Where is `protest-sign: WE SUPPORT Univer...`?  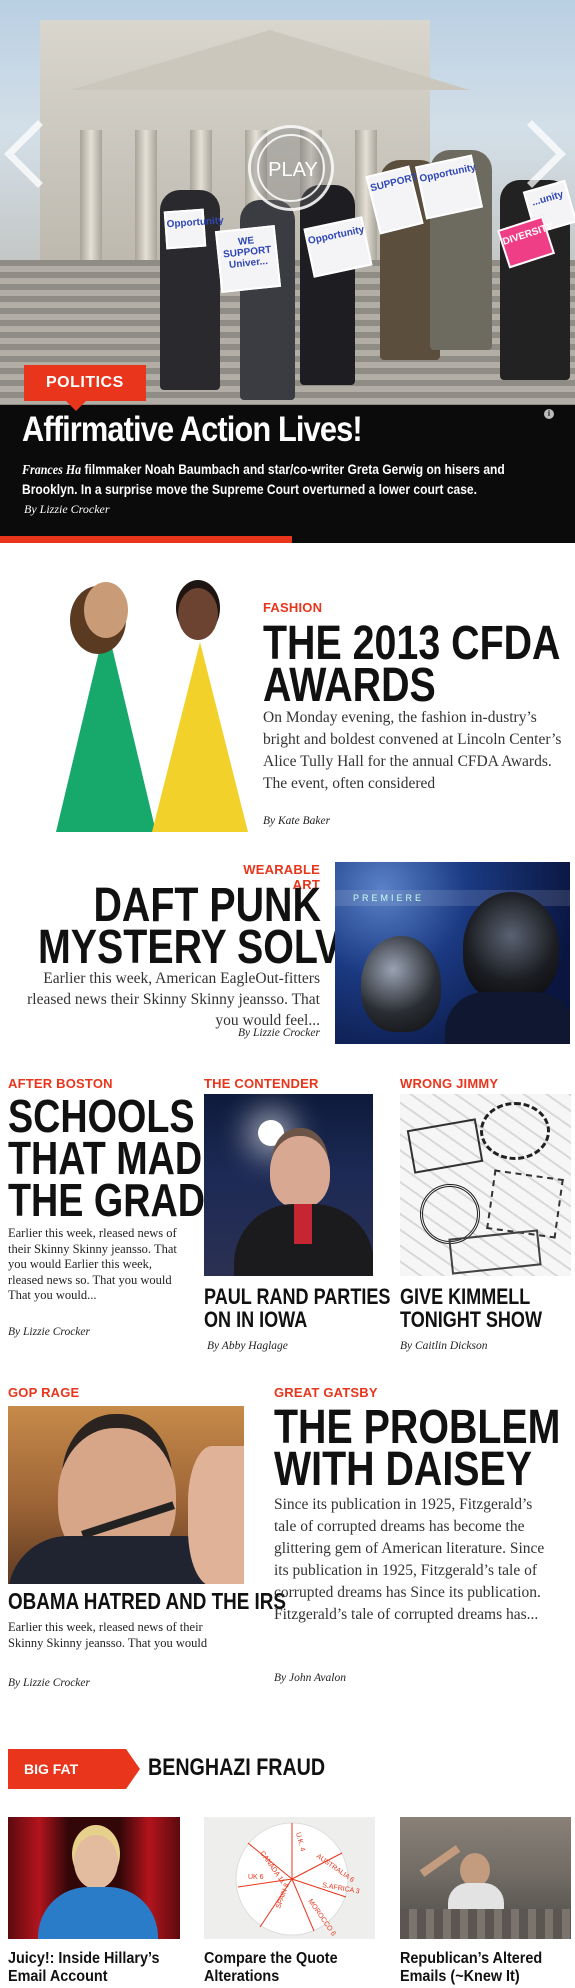
protest-sign: WE SUPPORT Univer... is located at coordinates (248, 259).